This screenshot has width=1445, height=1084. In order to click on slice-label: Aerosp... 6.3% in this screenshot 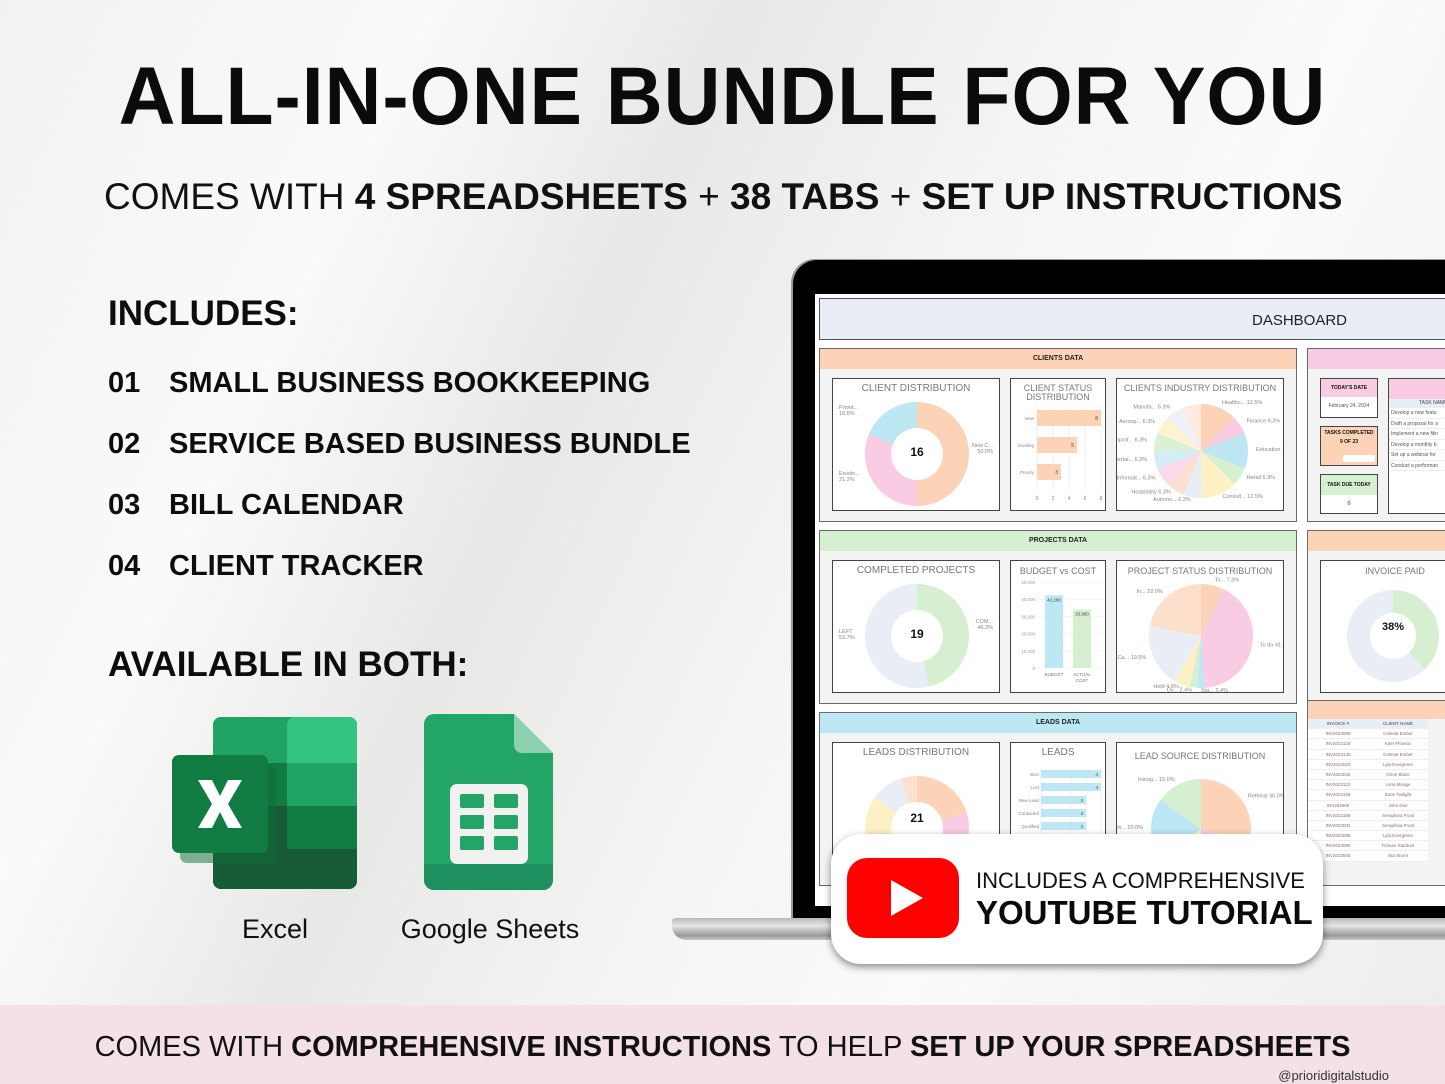, I will do `click(1137, 422)`.